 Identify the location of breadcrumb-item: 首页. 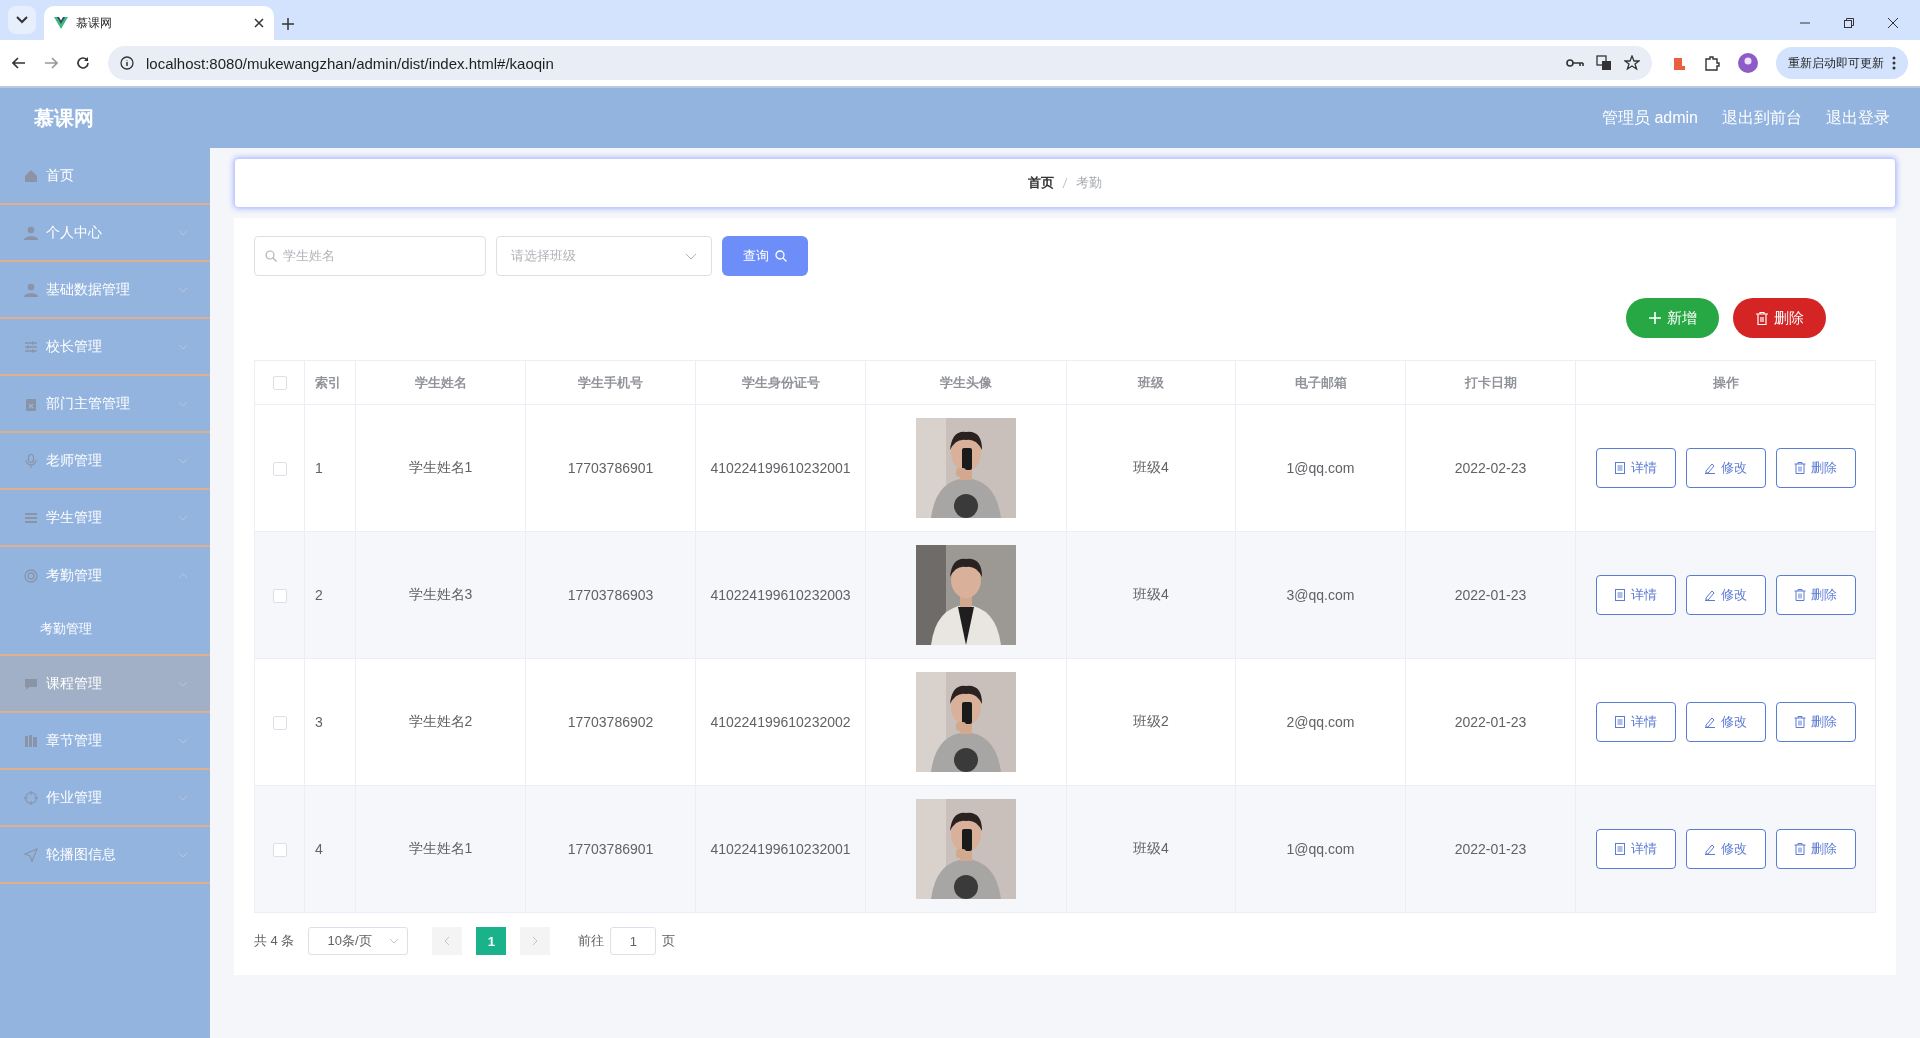
(1041, 183).